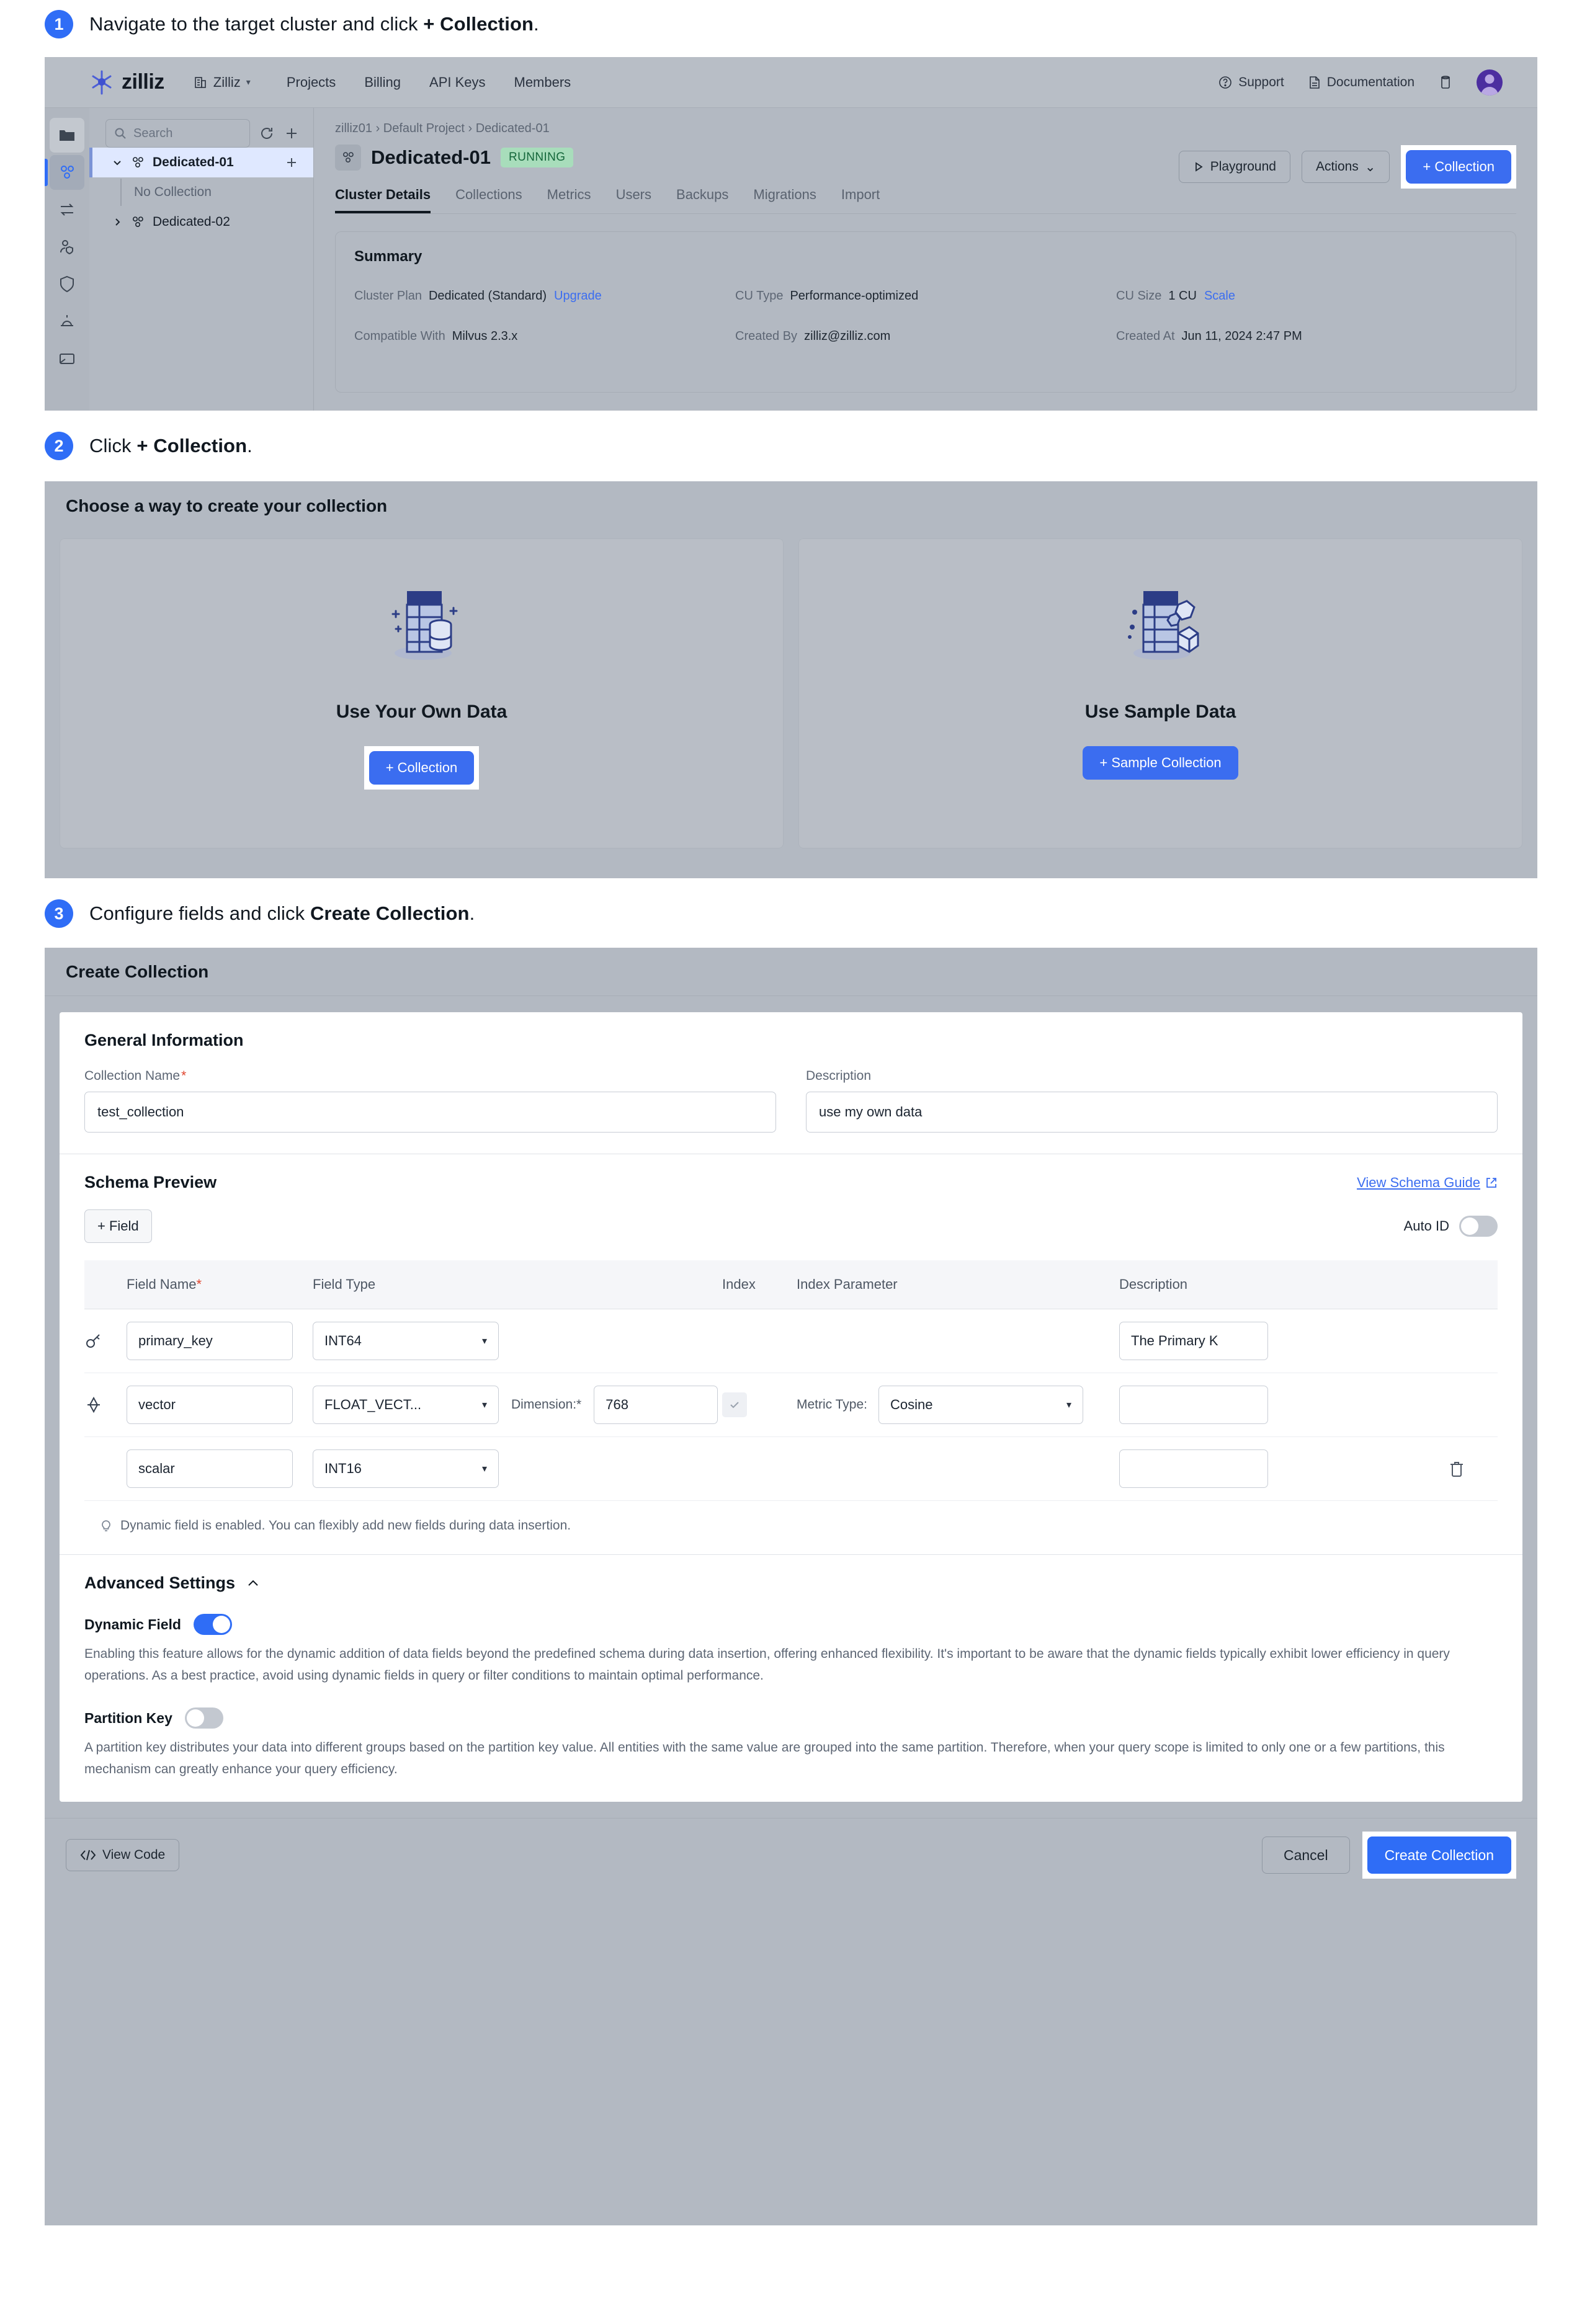 Image resolution: width=1582 pixels, height=2324 pixels. I want to click on index-checkbox, so click(734, 1405).